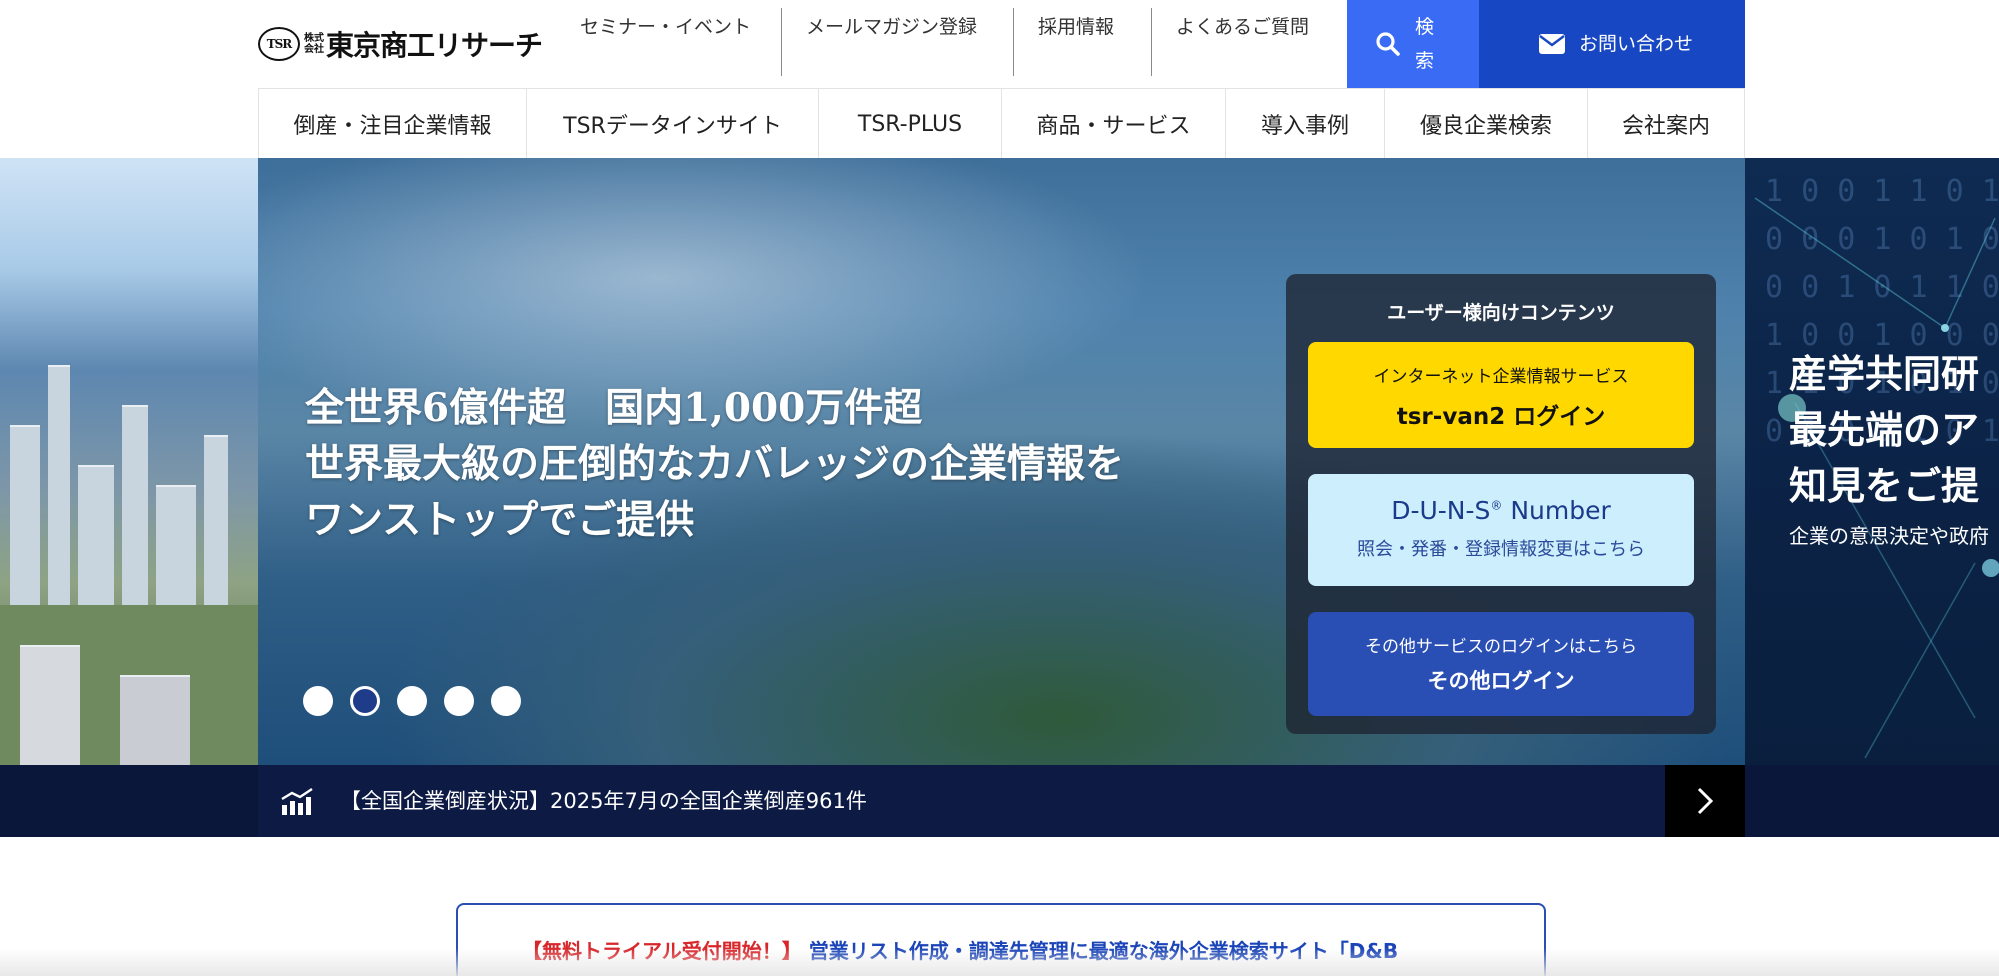 The height and width of the screenshot is (976, 1999). I want to click on previous-slide-image, so click(129, 461).